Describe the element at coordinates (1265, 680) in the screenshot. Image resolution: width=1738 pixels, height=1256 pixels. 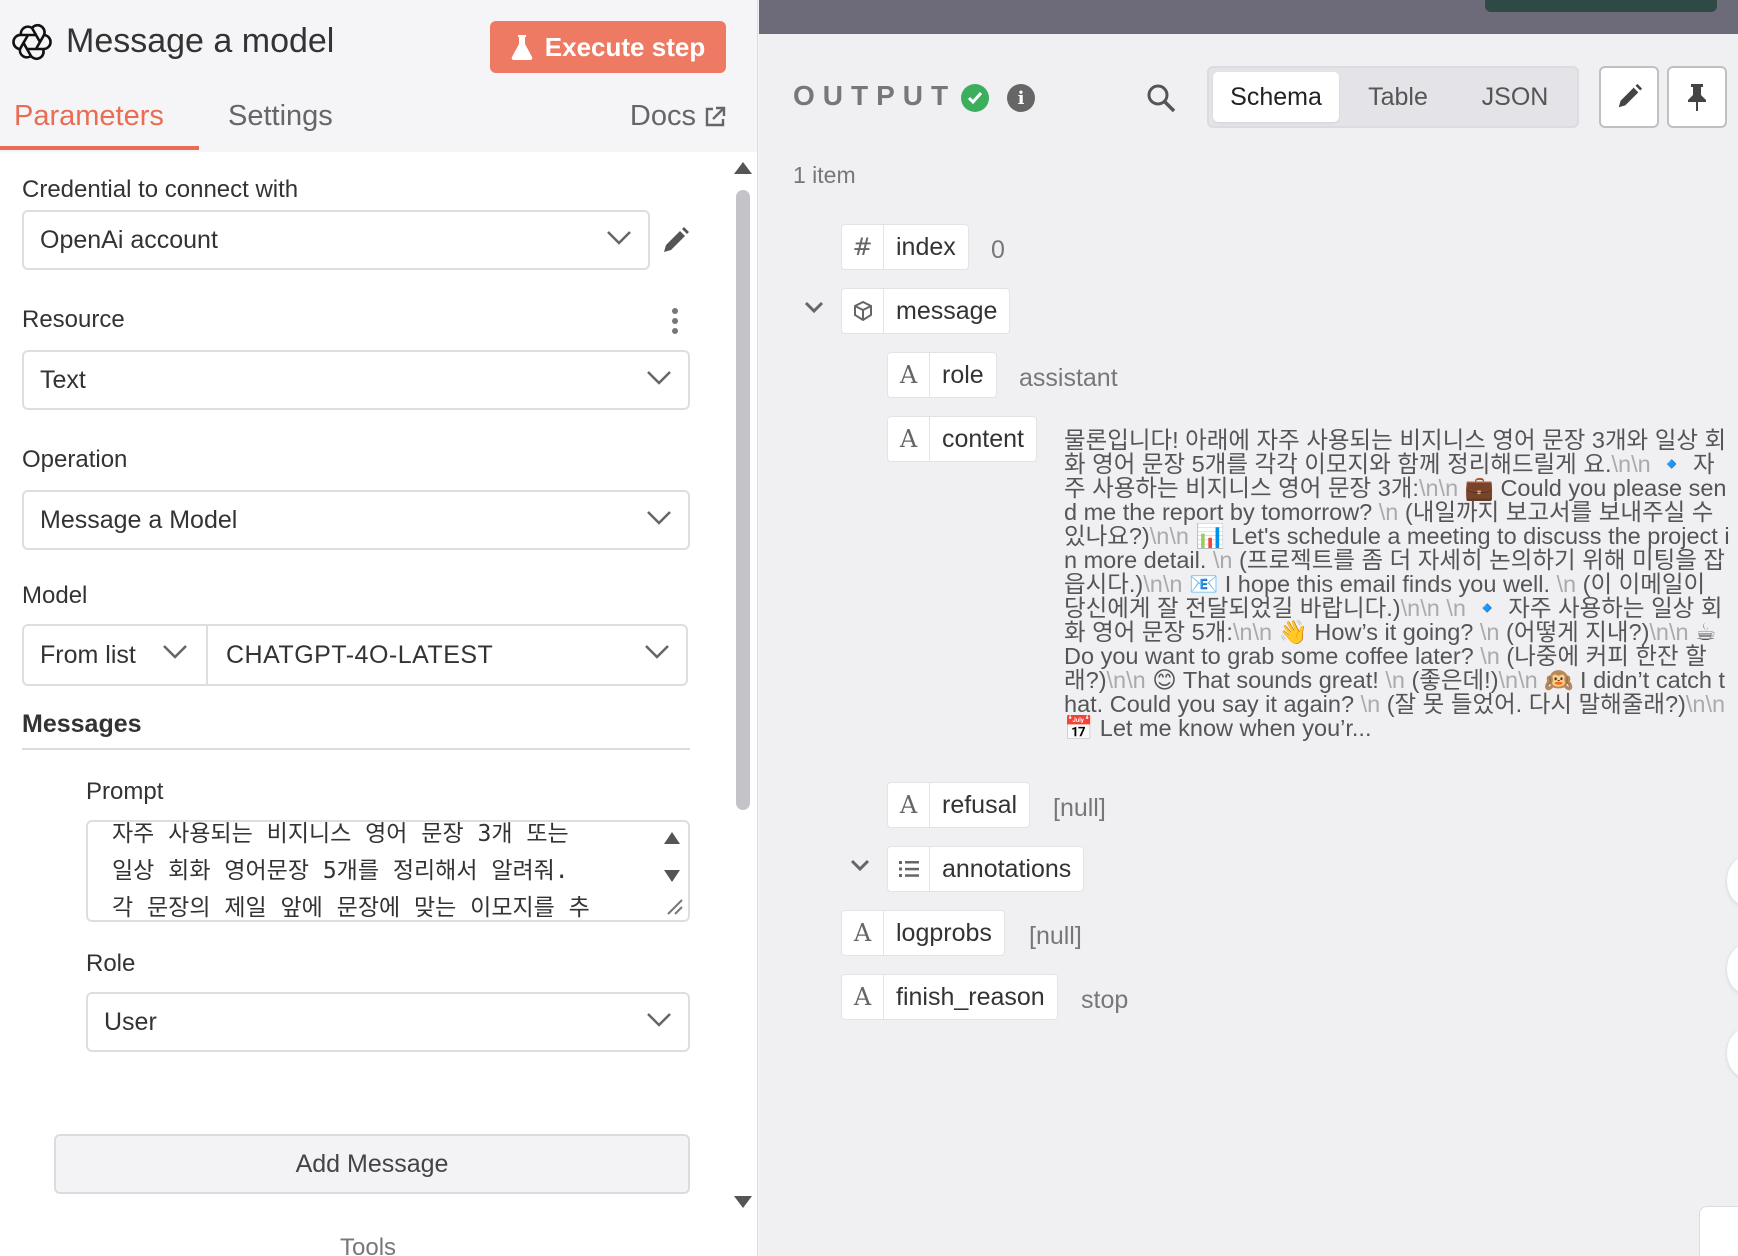
I see `content-text: 😊 That sounds great!` at that location.